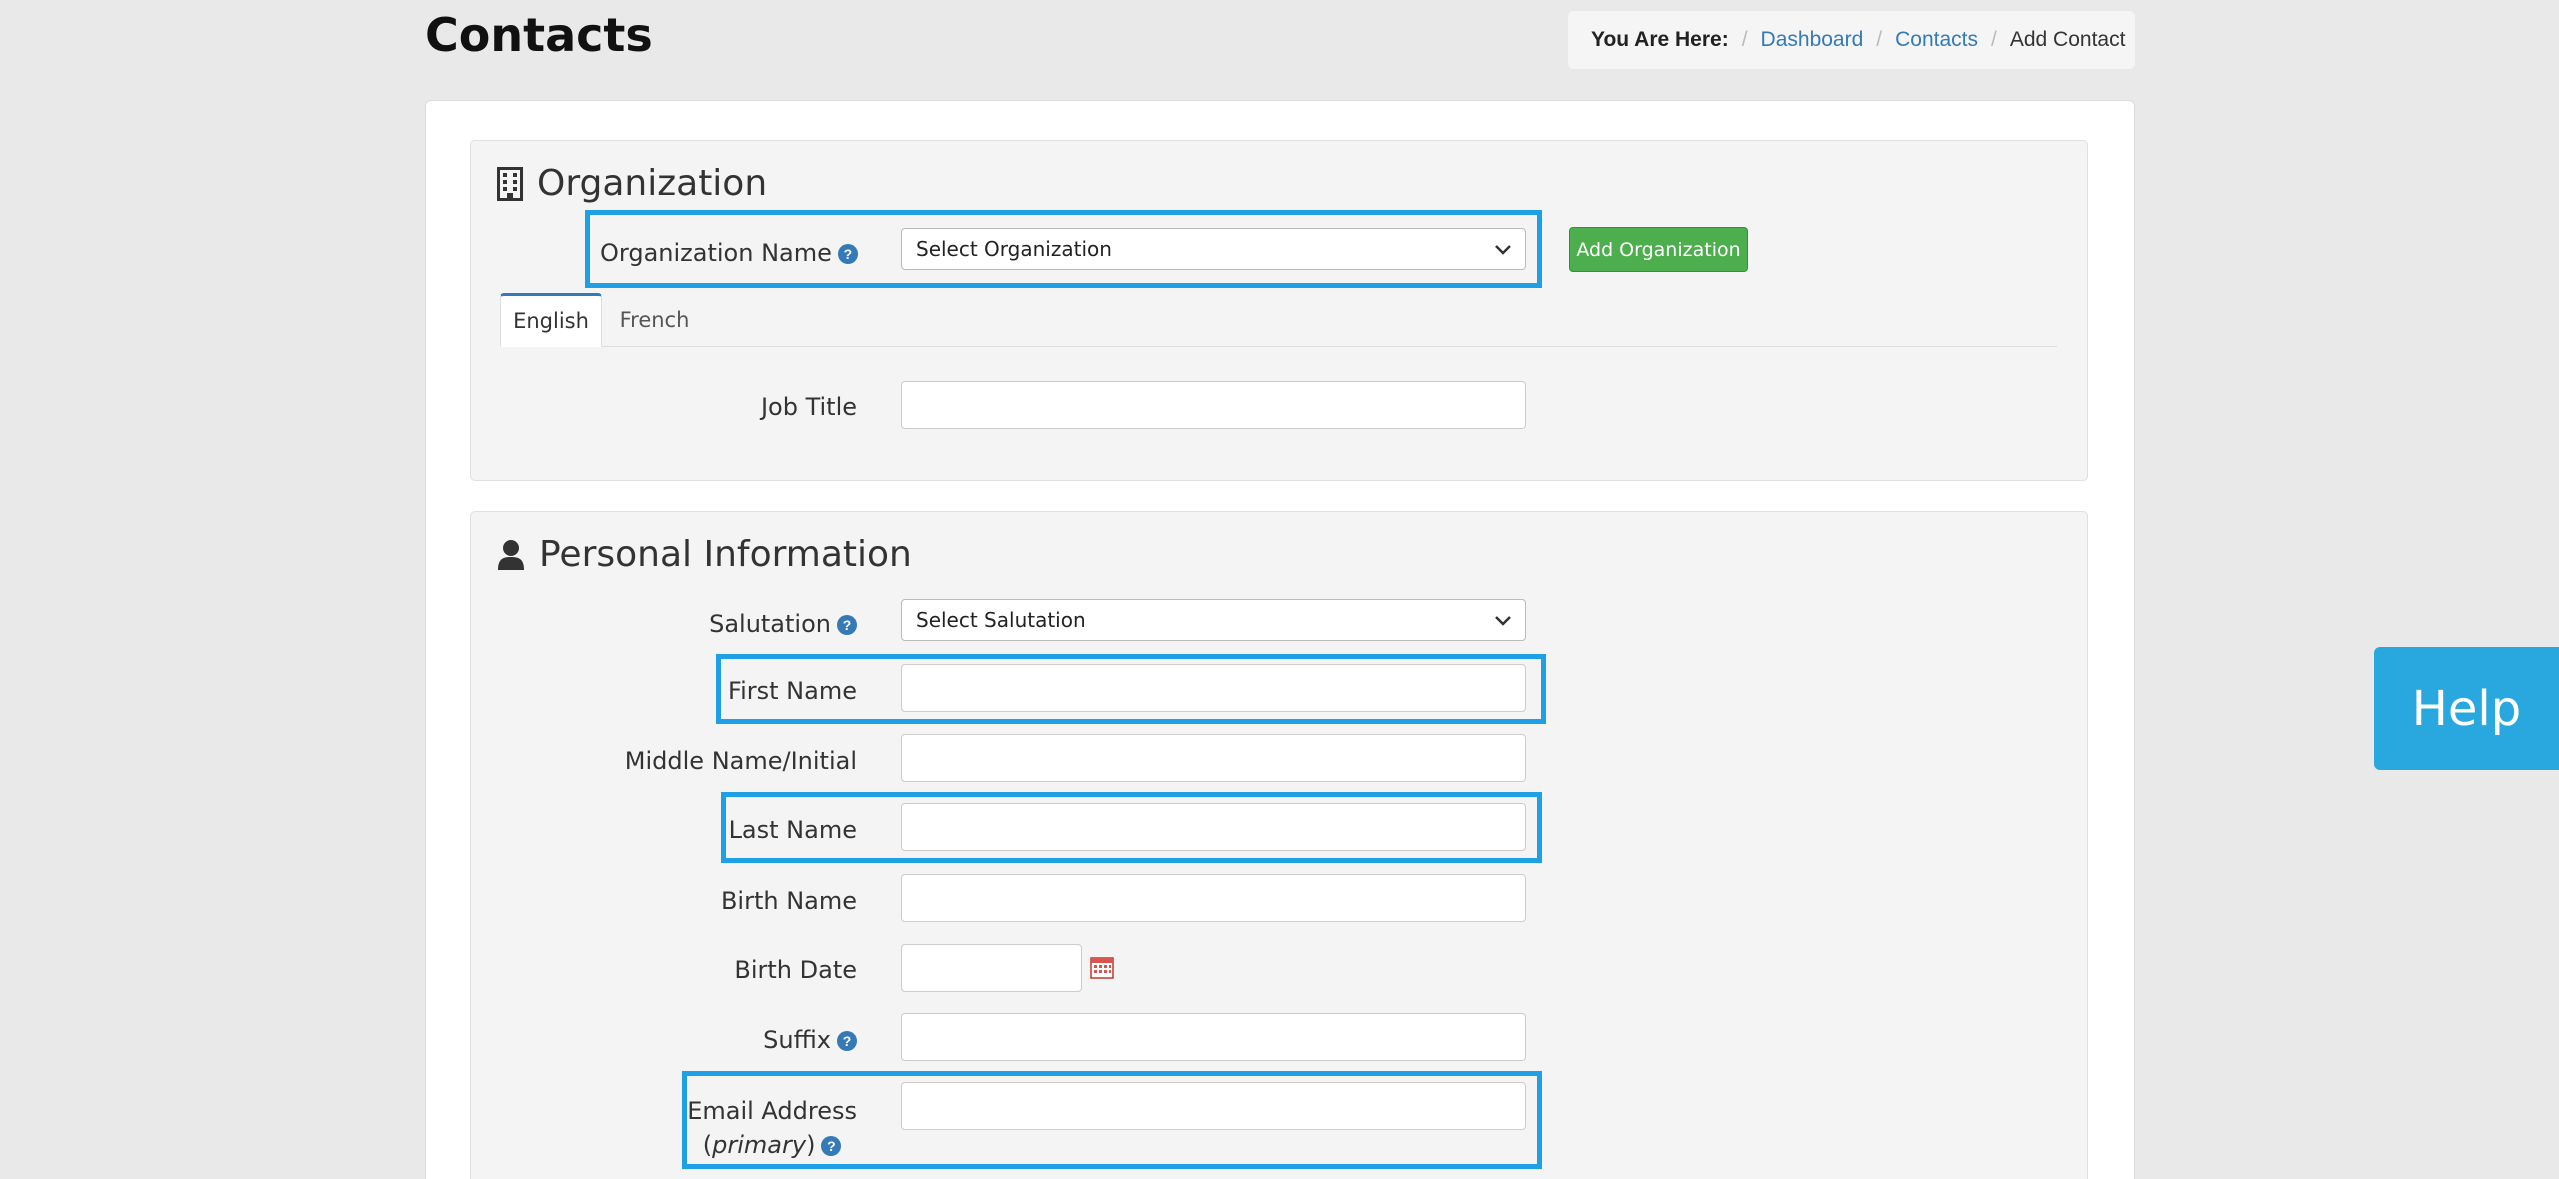 The image size is (2559, 1179). What do you see at coordinates (1278, 320) in the screenshot?
I see `language-tabs: English French` at bounding box center [1278, 320].